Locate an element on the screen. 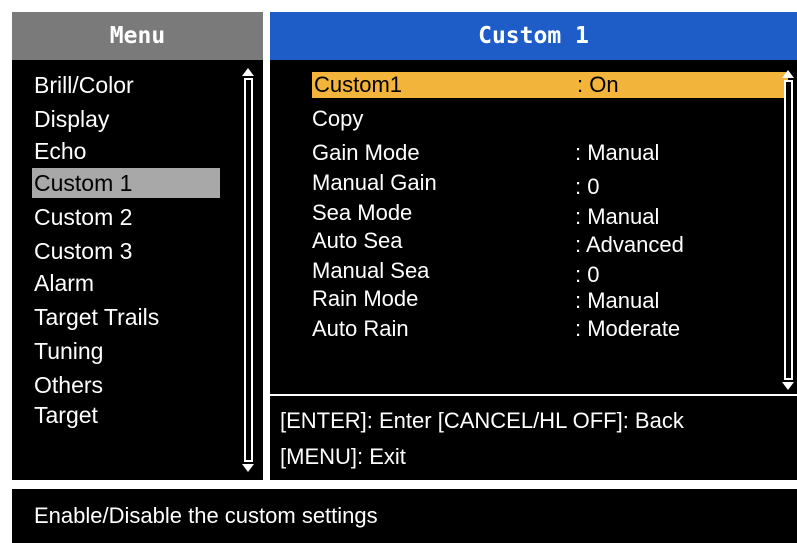 The height and width of the screenshot is (543, 797). setting-label: Manual Gain is located at coordinates (374, 182).